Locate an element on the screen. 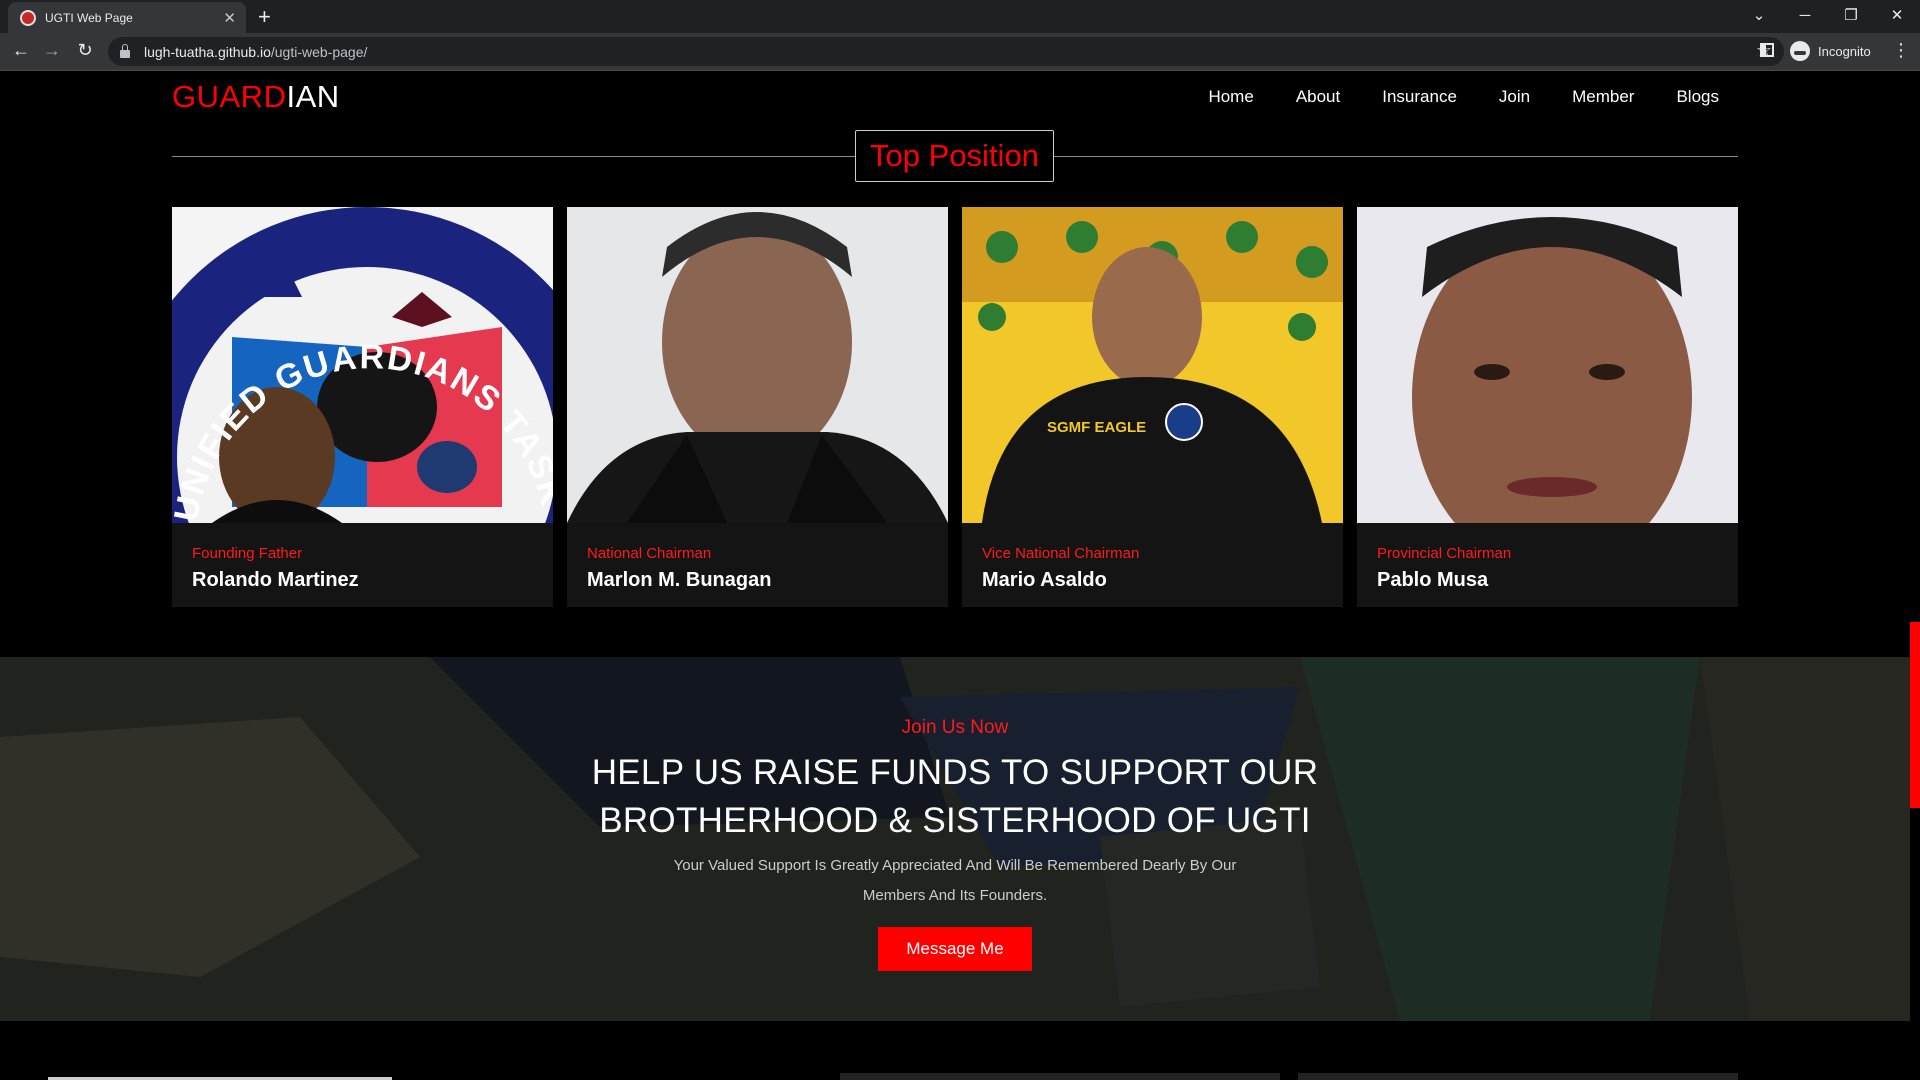 The height and width of the screenshot is (1080, 1920). leader-name: Rolando Martinez is located at coordinates (275, 580).